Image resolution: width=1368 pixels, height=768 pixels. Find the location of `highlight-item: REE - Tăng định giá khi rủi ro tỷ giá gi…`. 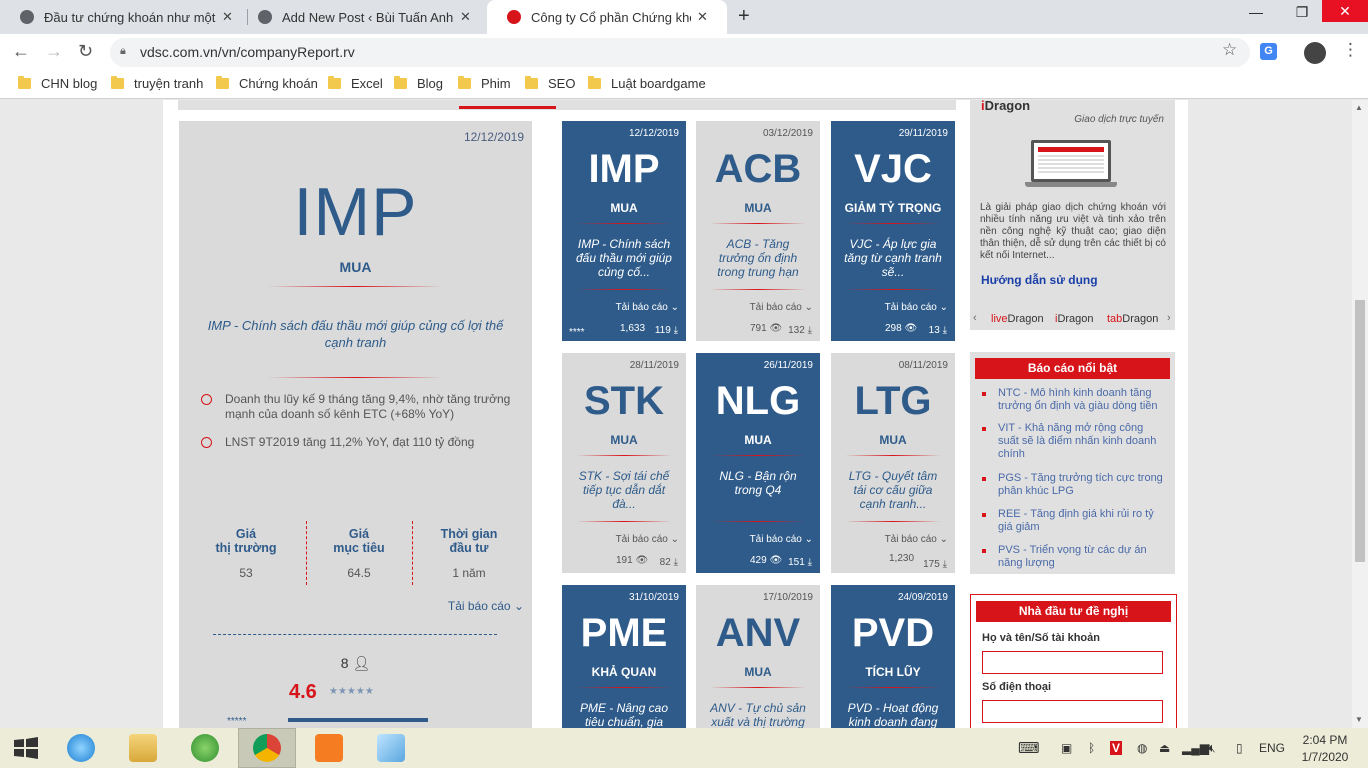

highlight-item: REE - Tăng định giá khi rủi ro tỷ giá gi… is located at coordinates (1073, 521).